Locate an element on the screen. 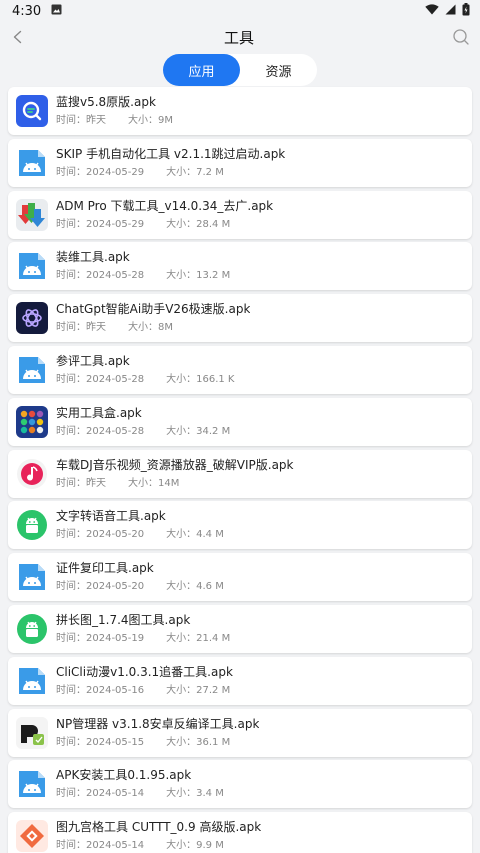 This screenshot has height=853, width=480. app-bar: 工具 is located at coordinates (240, 37).